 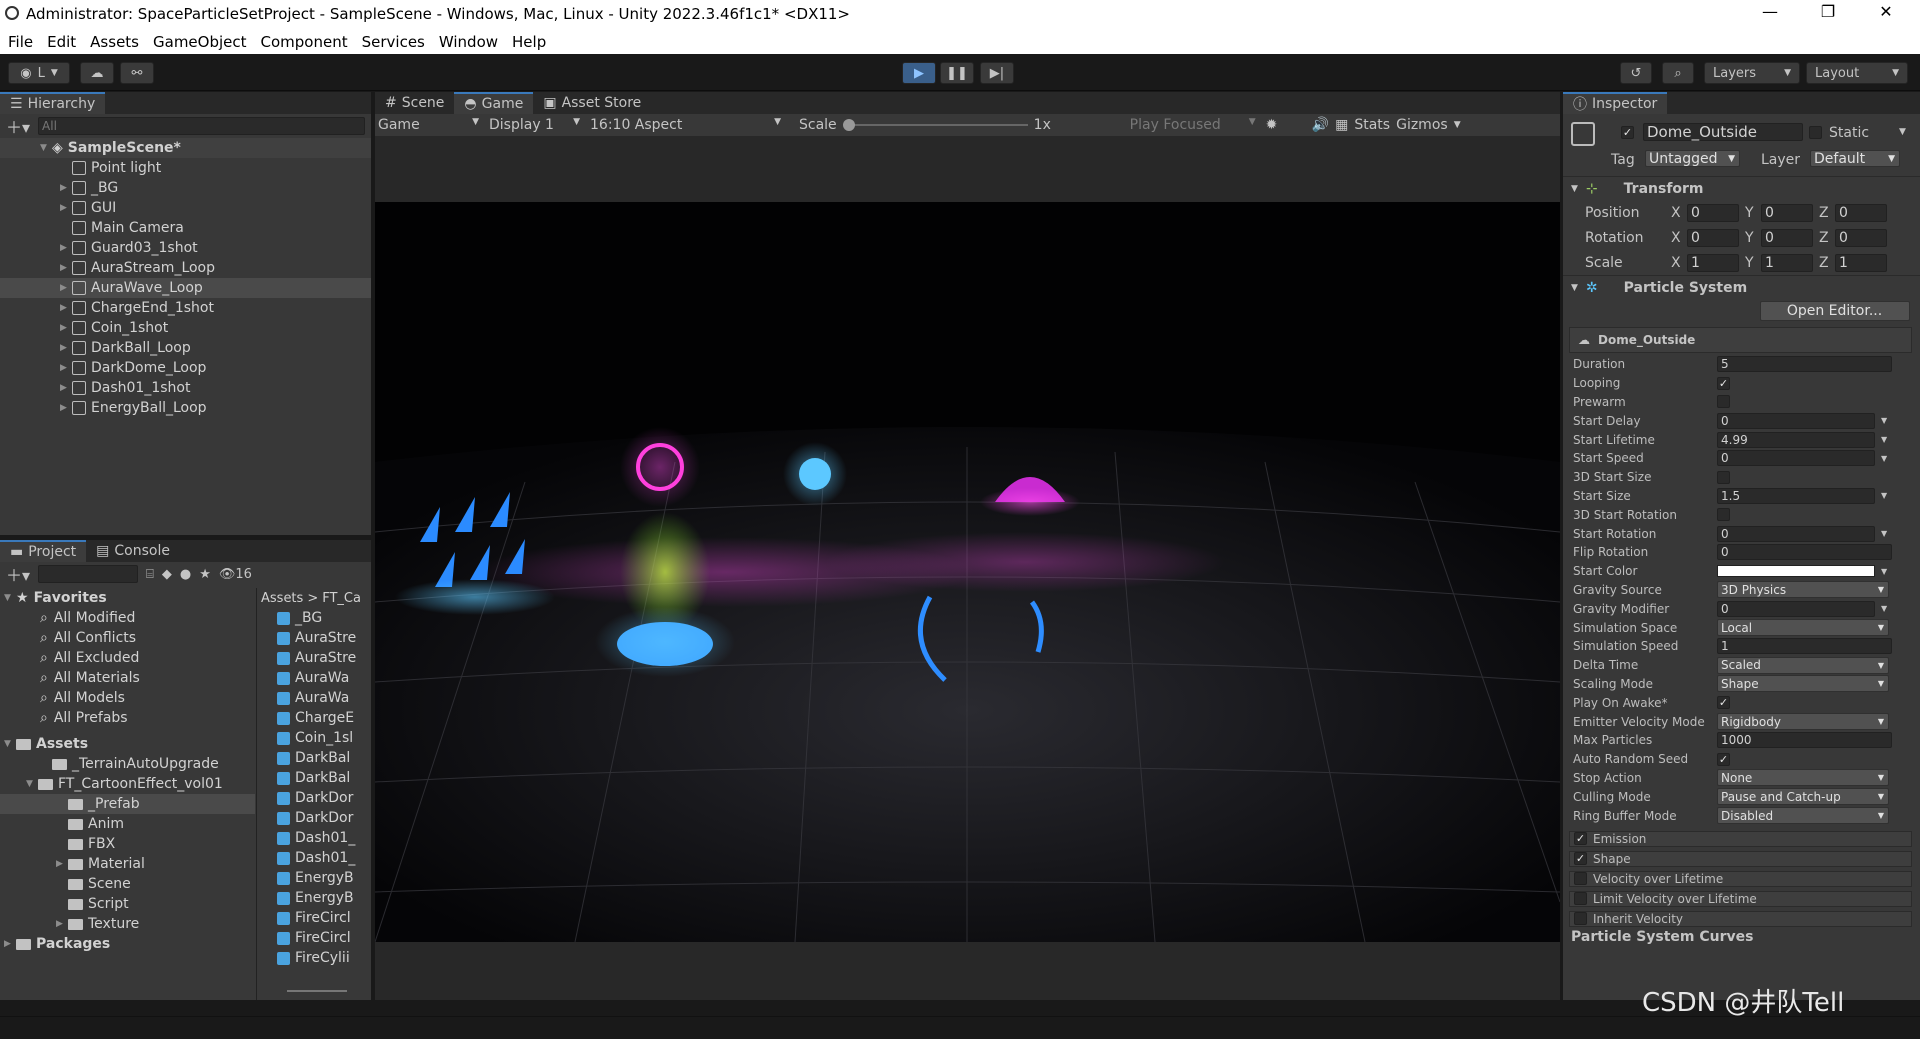 I want to click on tab-console: ▤ Console, so click(x=133, y=551).